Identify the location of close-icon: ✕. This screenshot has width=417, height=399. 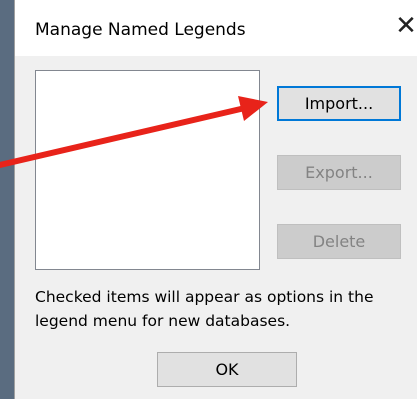
(406, 26).